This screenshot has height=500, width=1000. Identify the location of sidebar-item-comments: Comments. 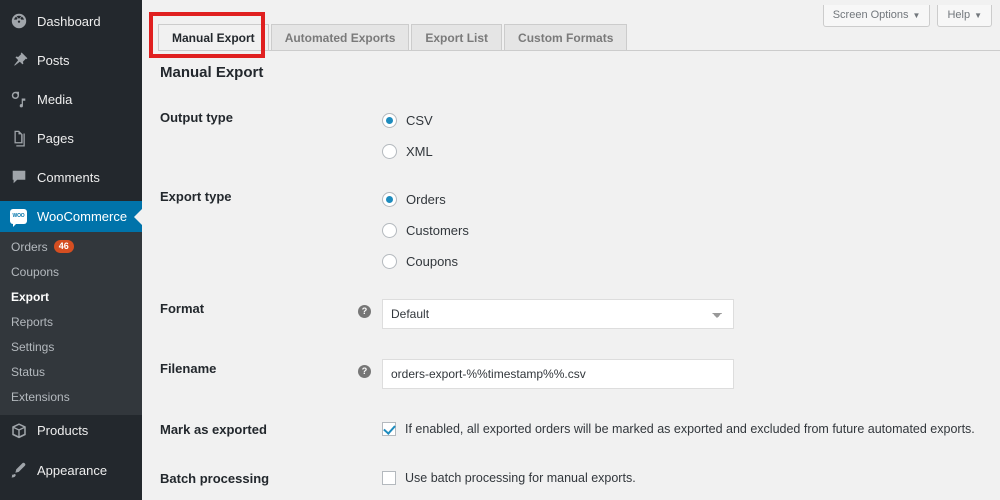
(71, 177).